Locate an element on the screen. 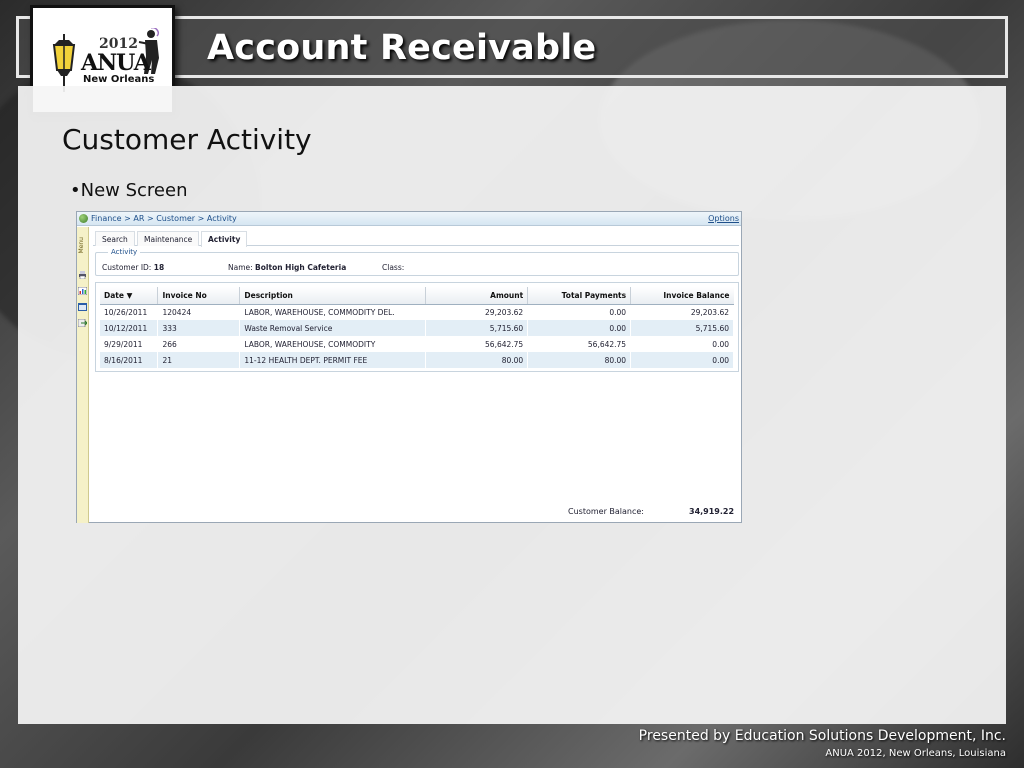  cell-invoice-no: 120424 is located at coordinates (199, 312).